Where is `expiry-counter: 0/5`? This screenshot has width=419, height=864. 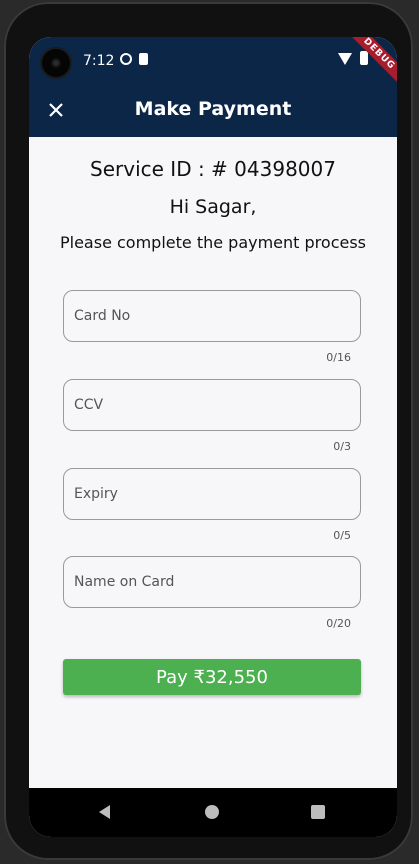 expiry-counter: 0/5 is located at coordinates (342, 535).